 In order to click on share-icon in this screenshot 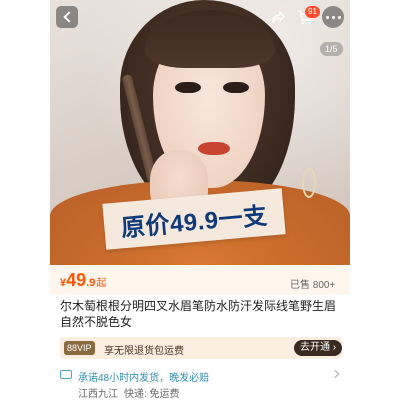, I will do `click(278, 17)`.